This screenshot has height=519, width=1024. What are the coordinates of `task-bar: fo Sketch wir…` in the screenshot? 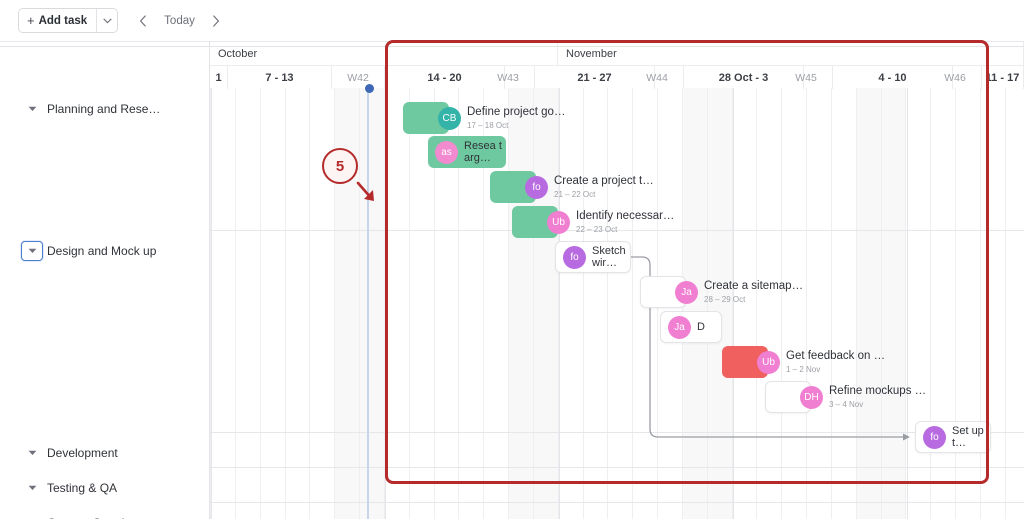 It's located at (593, 257).